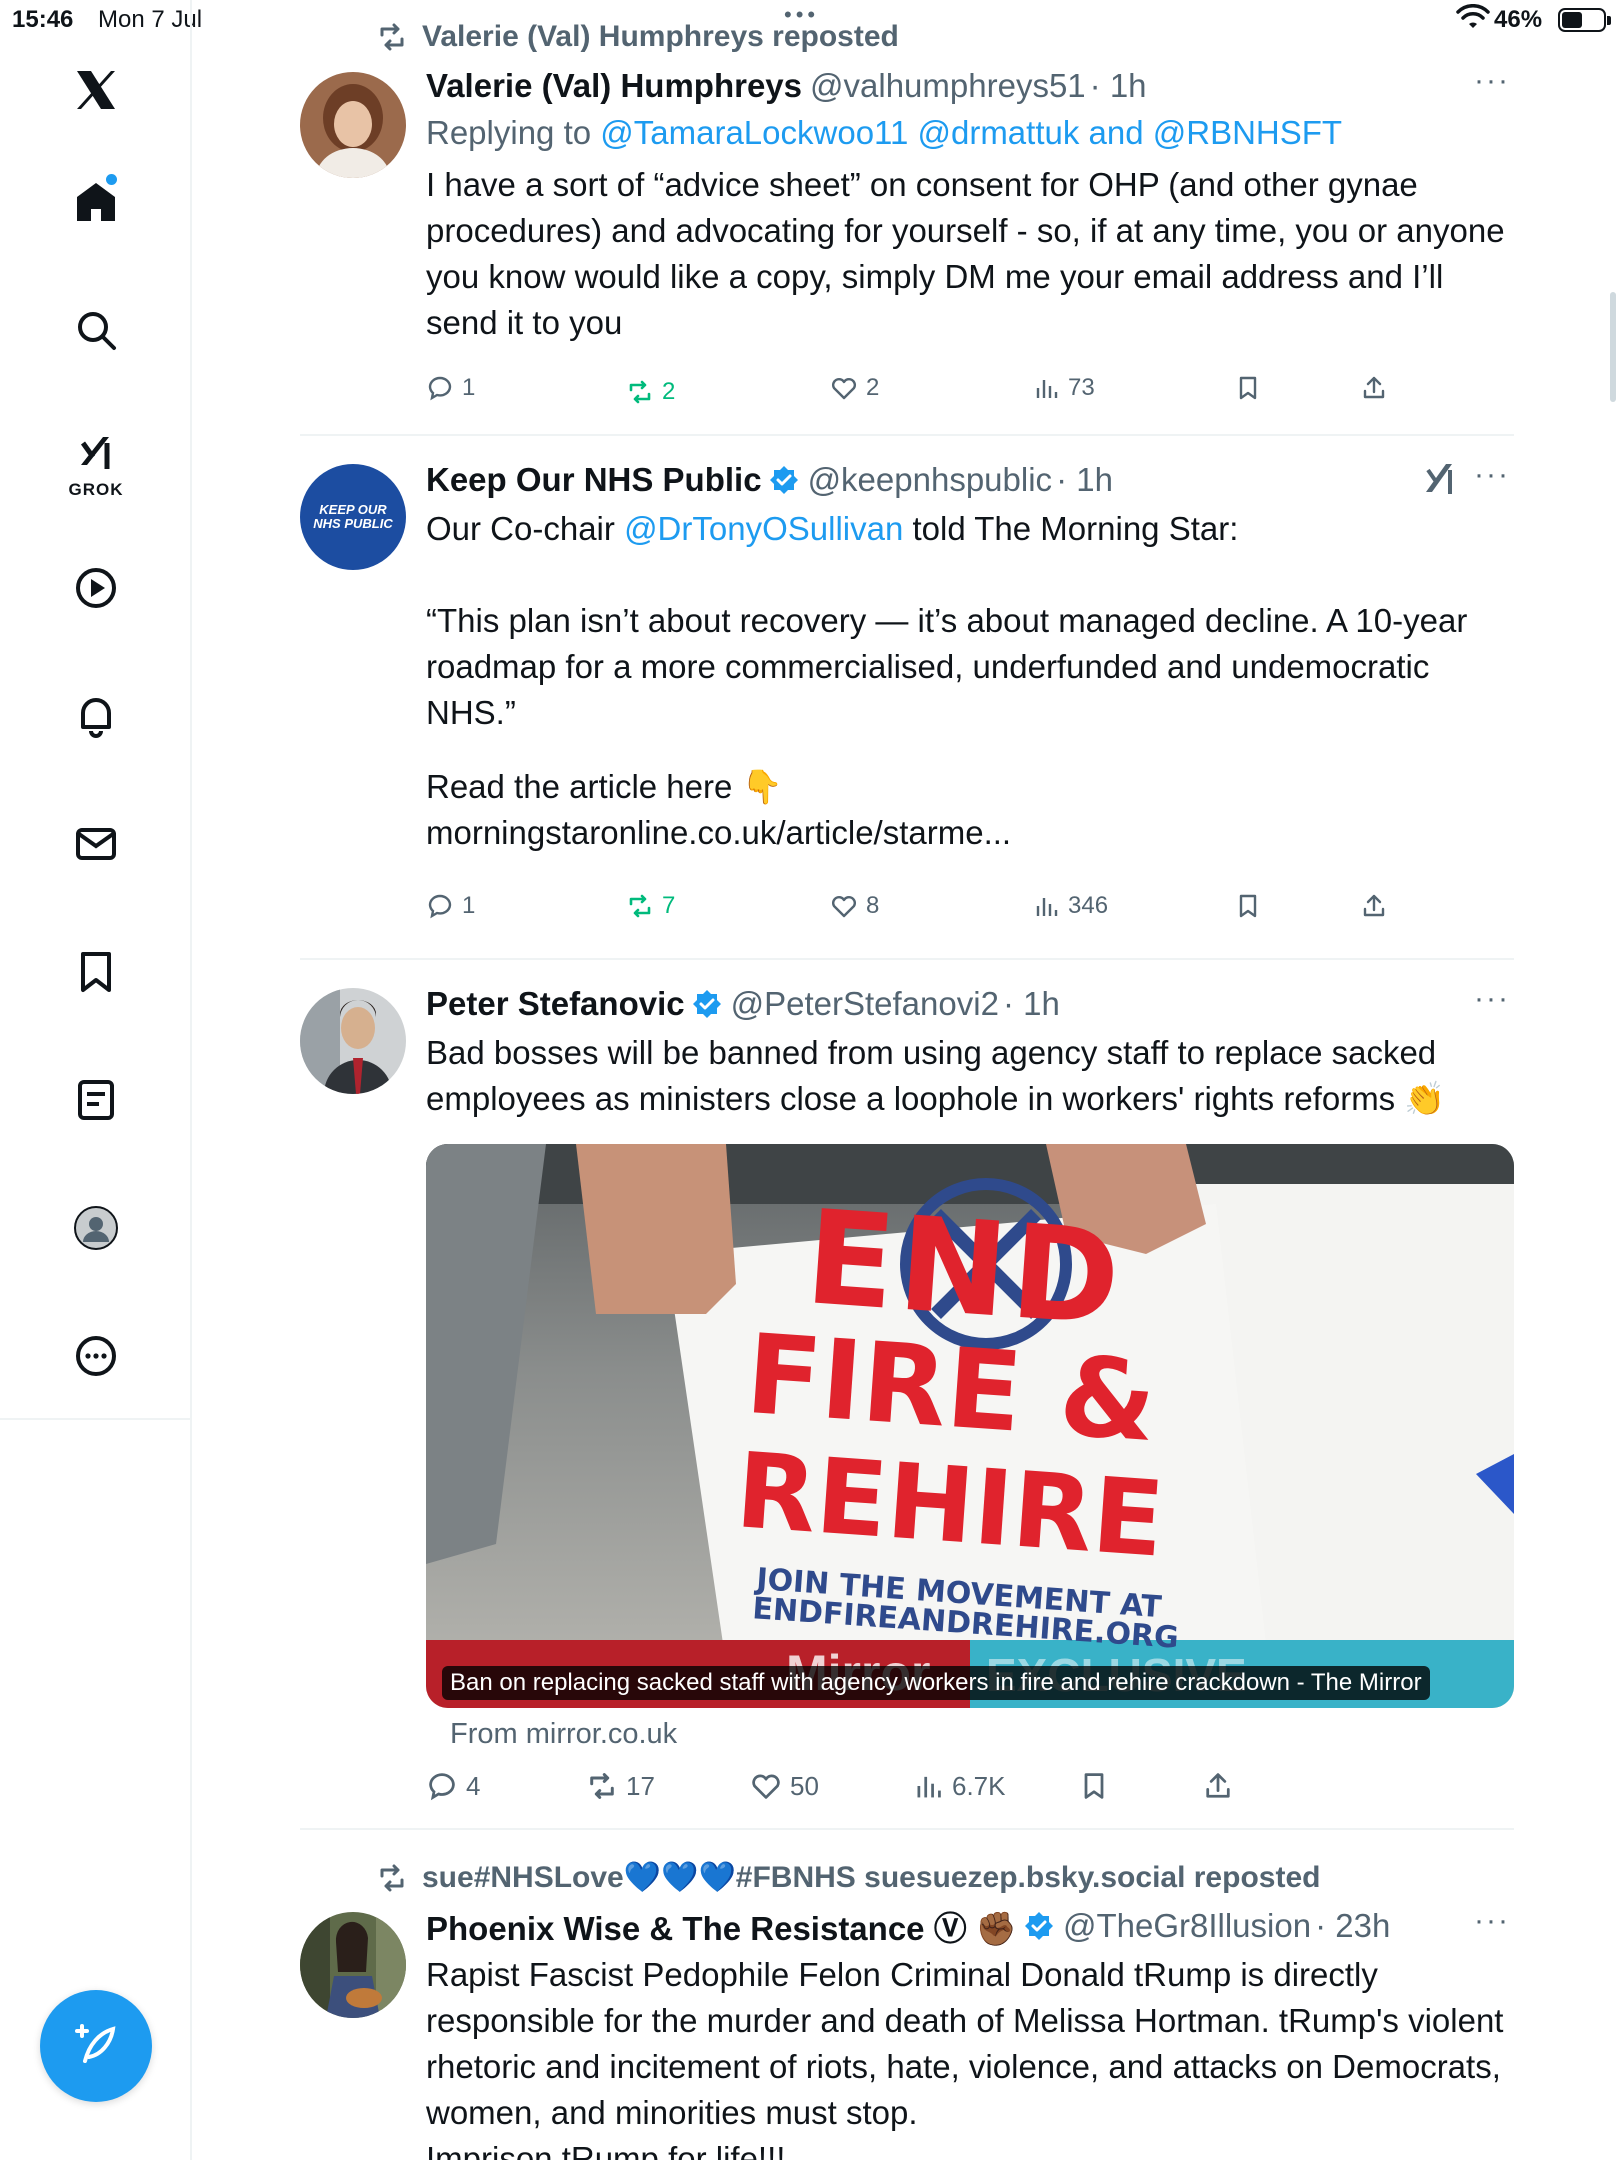 The height and width of the screenshot is (2160, 1620). Describe the element at coordinates (970, 912) in the screenshot. I see `action-bar: 1 7 8 346` at that location.